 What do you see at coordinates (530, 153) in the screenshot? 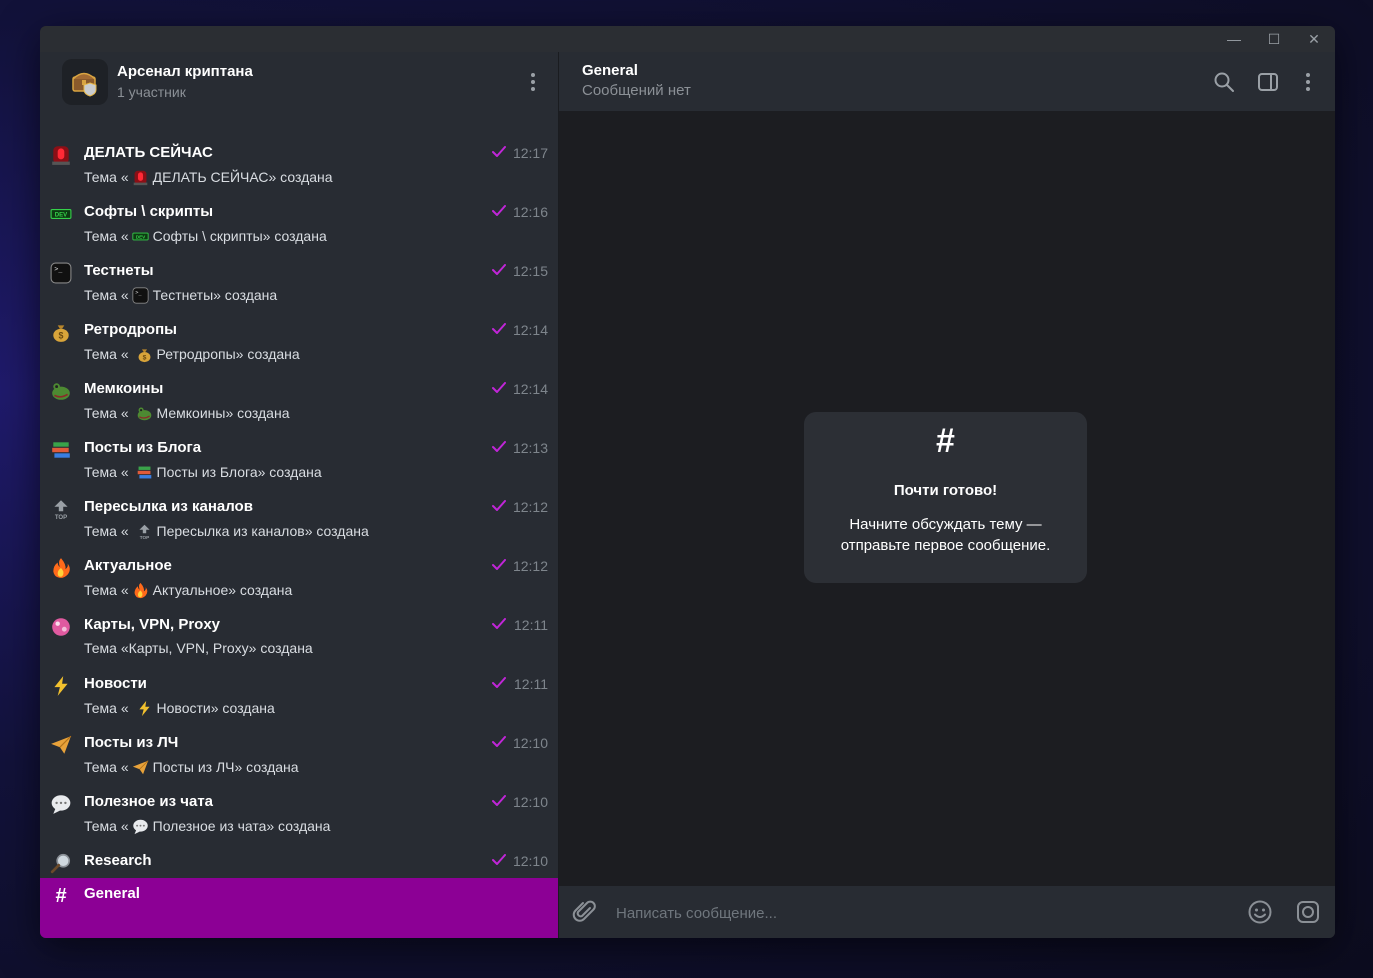
I see `topic-time: 12:17` at bounding box center [530, 153].